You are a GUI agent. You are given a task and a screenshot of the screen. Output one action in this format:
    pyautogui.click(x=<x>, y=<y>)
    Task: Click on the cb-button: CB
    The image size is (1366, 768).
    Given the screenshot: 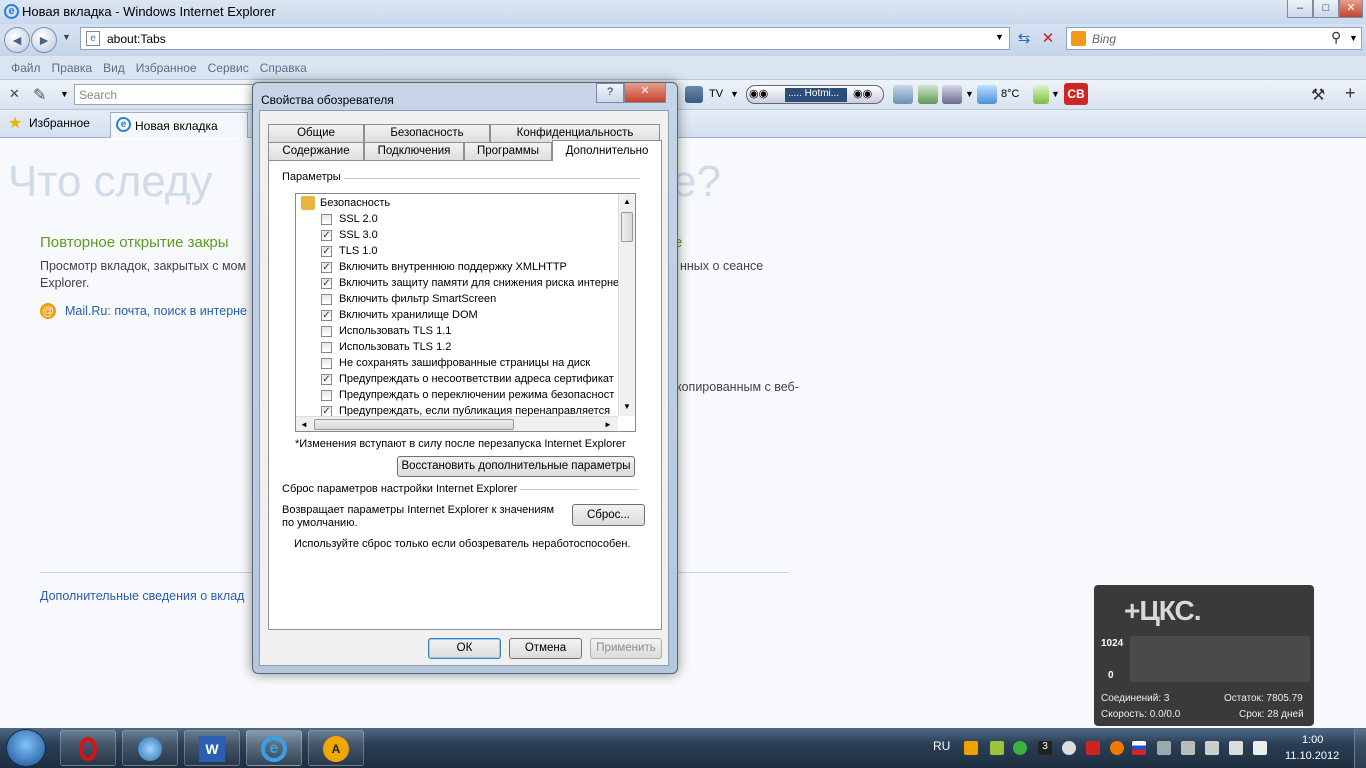 What is the action you would take?
    pyautogui.click(x=1076, y=94)
    